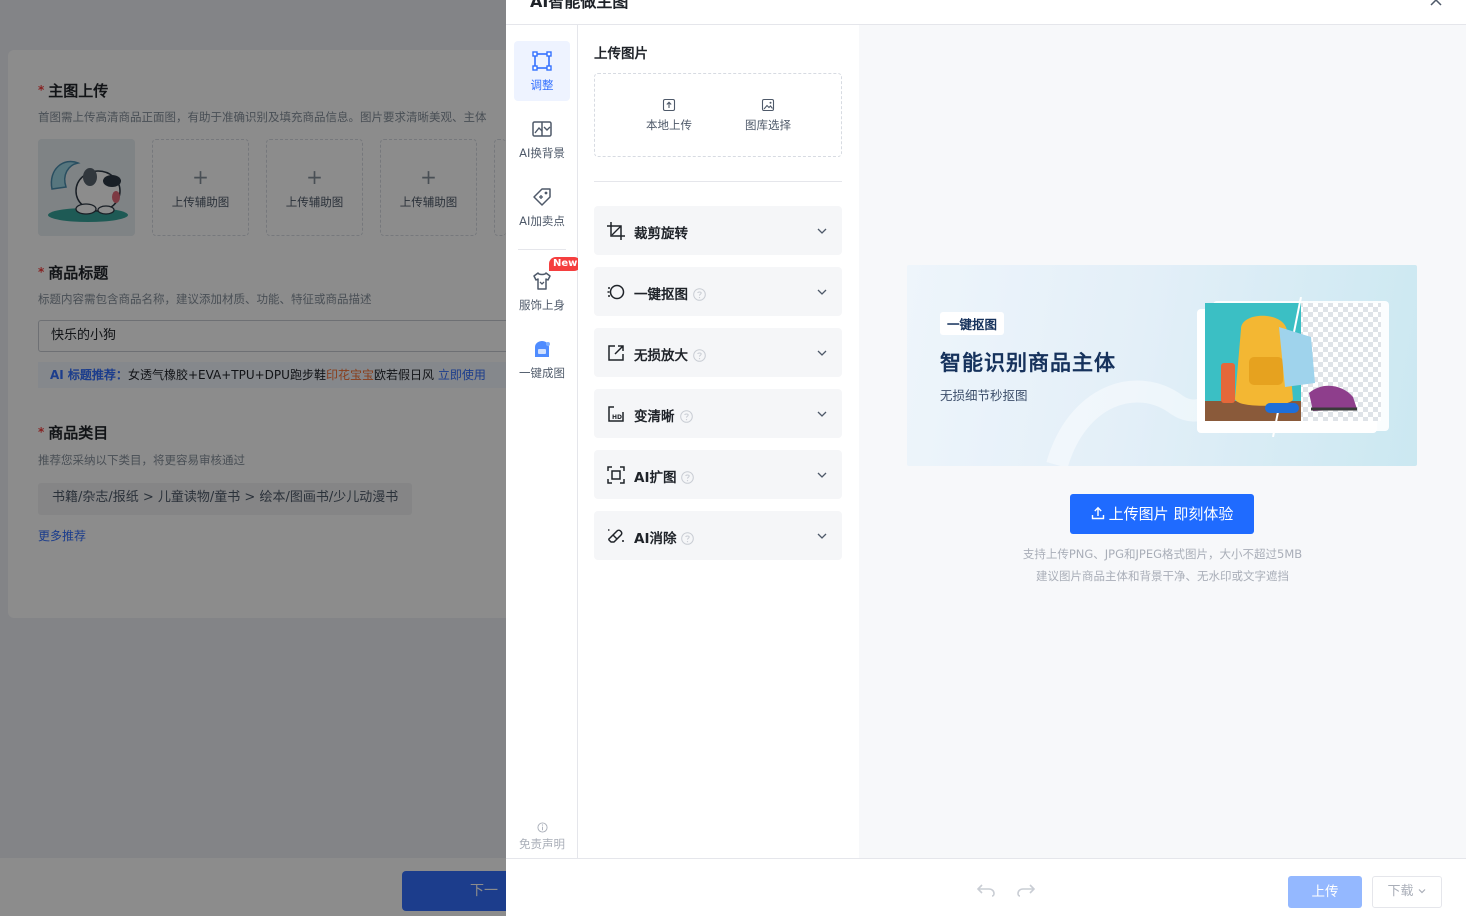 This screenshot has width=1466, height=916. Describe the element at coordinates (1325, 892) in the screenshot. I see `upload-button: 上传` at that location.